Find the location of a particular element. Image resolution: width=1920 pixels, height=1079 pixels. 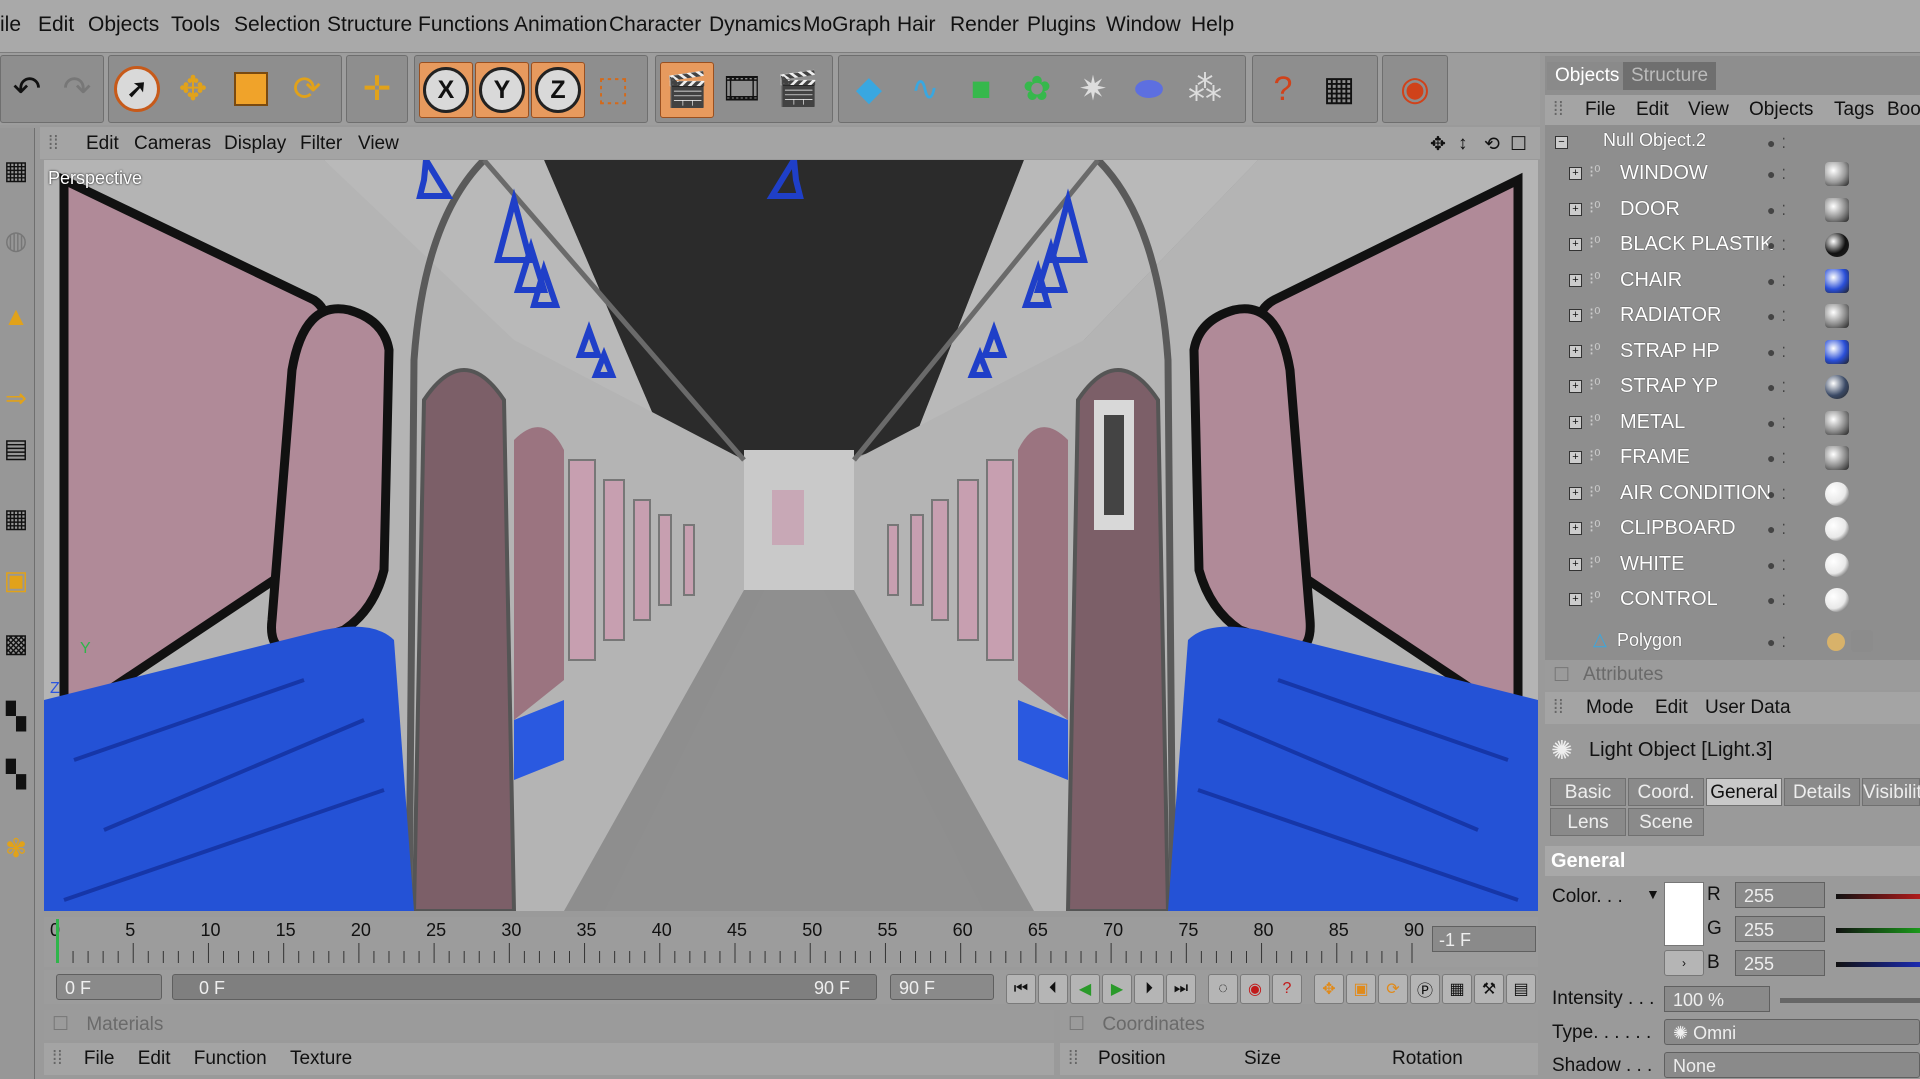

key-scale-icon: ▣ is located at coordinates (1361, 989).